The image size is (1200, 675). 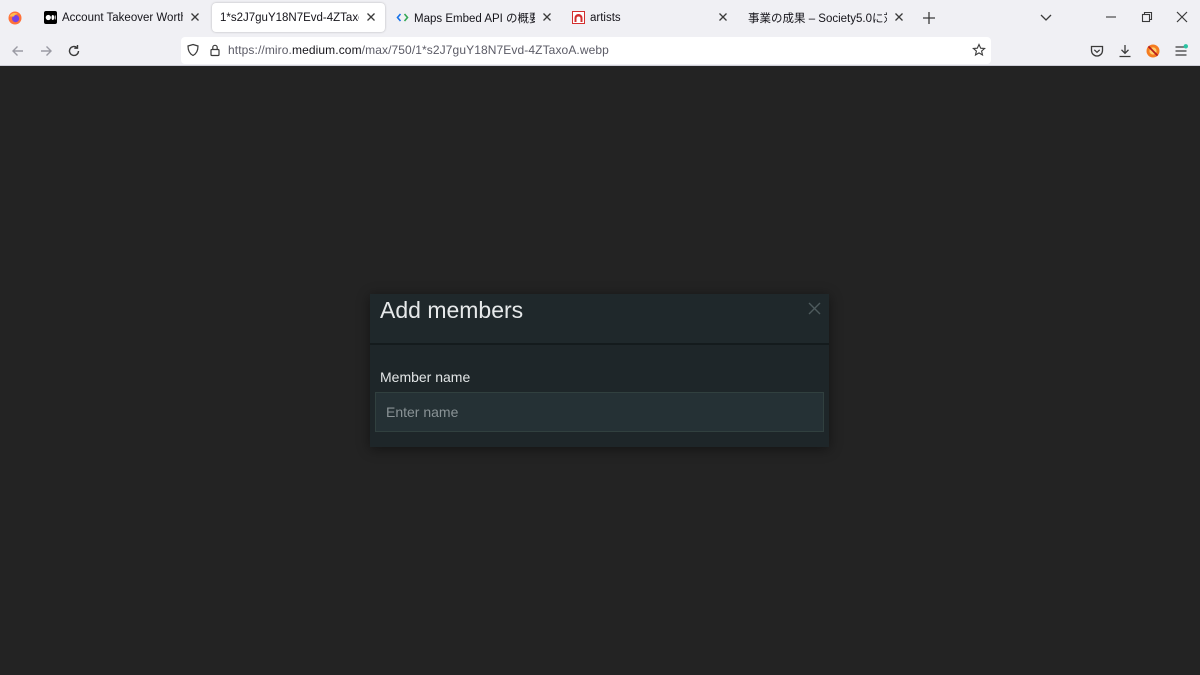 What do you see at coordinates (605, 17) in the screenshot?
I see `tab-title: artists` at bounding box center [605, 17].